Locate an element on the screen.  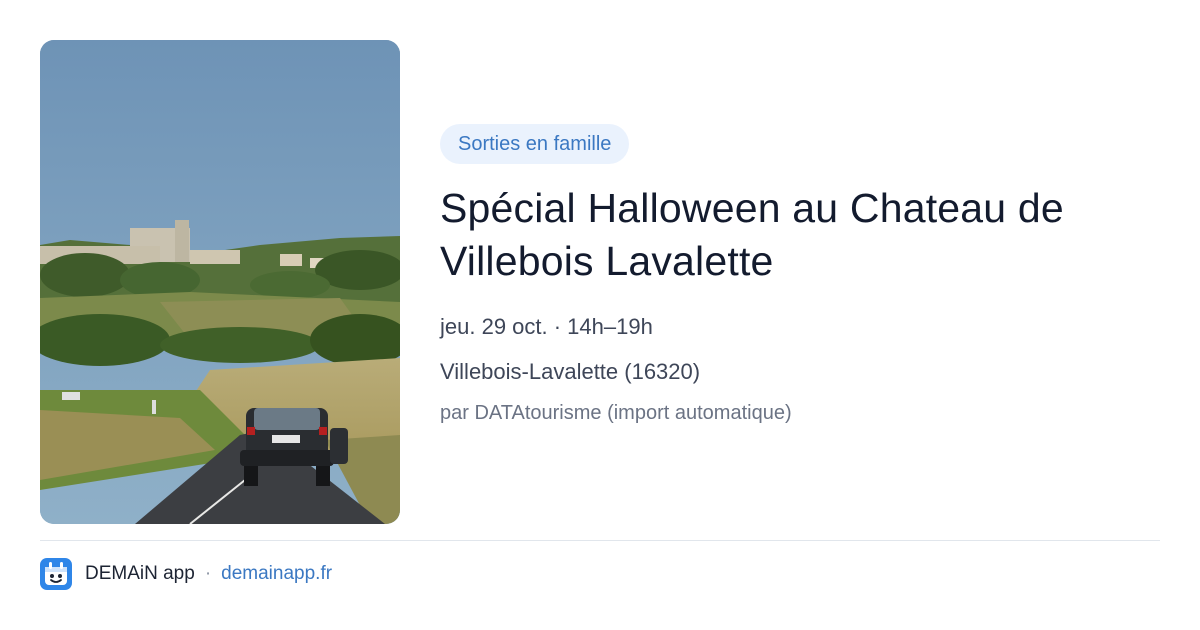
category-tag: Sorties en famille is located at coordinates (535, 144).